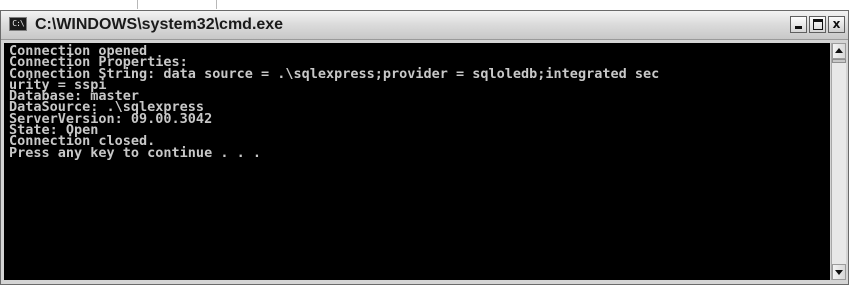 The width and height of the screenshot is (849, 285). What do you see at coordinates (18, 24) in the screenshot?
I see `console-icon: C:\` at bounding box center [18, 24].